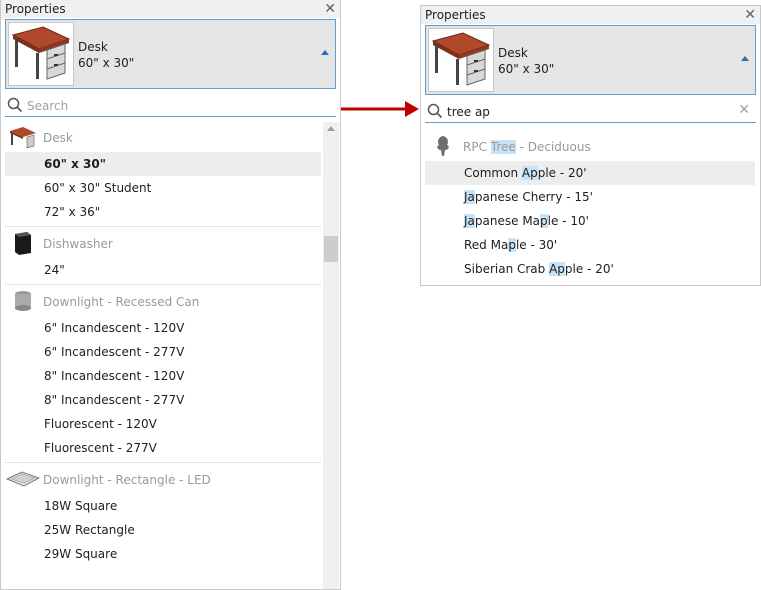 This screenshot has width=761, height=590. What do you see at coordinates (163, 448) in the screenshot?
I see `list-item: Fluorescent - 277V` at bounding box center [163, 448].